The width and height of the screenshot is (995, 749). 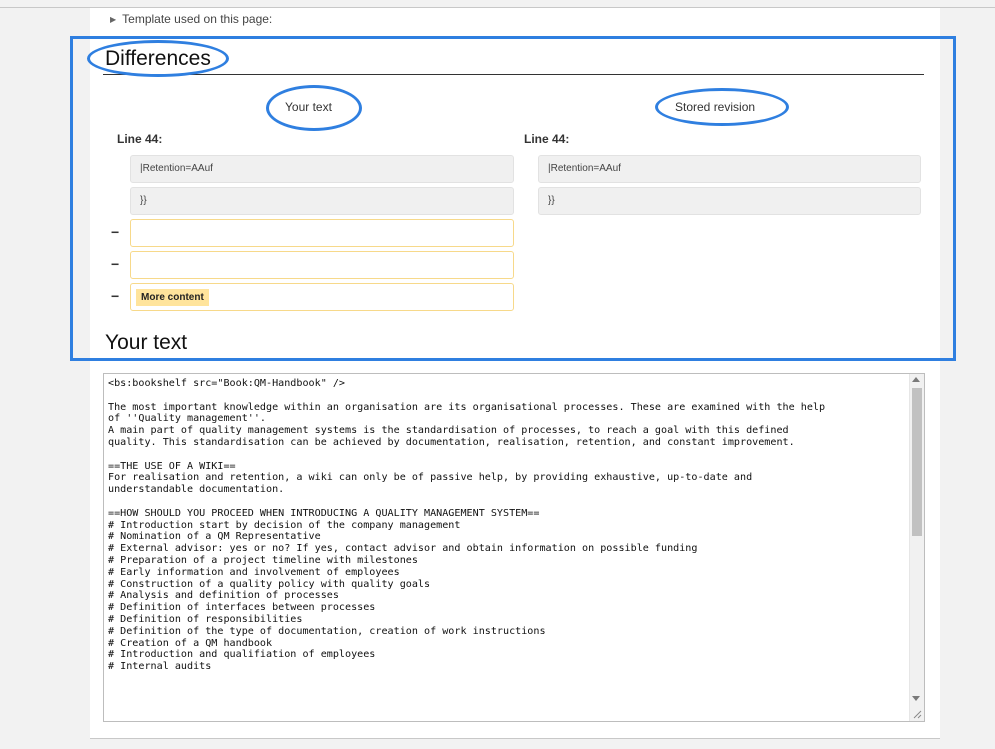 I want to click on scrollbar-thumb, so click(x=917, y=462).